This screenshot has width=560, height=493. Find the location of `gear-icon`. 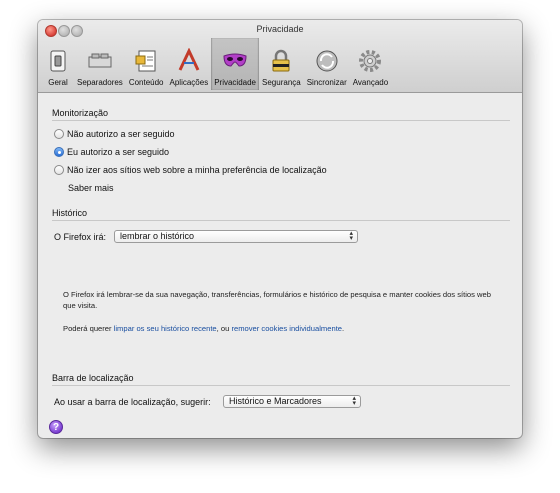

gear-icon is located at coordinates (370, 61).